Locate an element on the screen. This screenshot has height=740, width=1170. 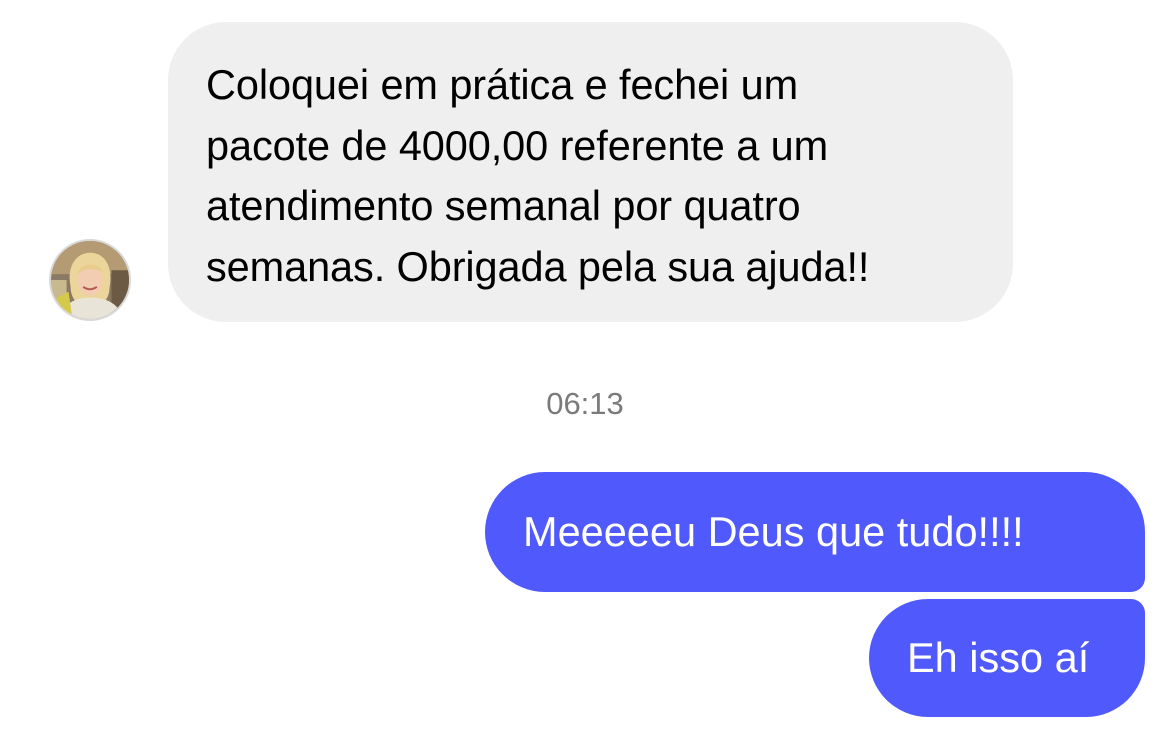
avatar-photo-icon is located at coordinates (90, 280).